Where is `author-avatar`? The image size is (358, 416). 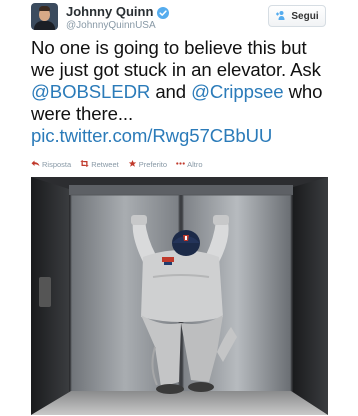 author-avatar is located at coordinates (44, 16).